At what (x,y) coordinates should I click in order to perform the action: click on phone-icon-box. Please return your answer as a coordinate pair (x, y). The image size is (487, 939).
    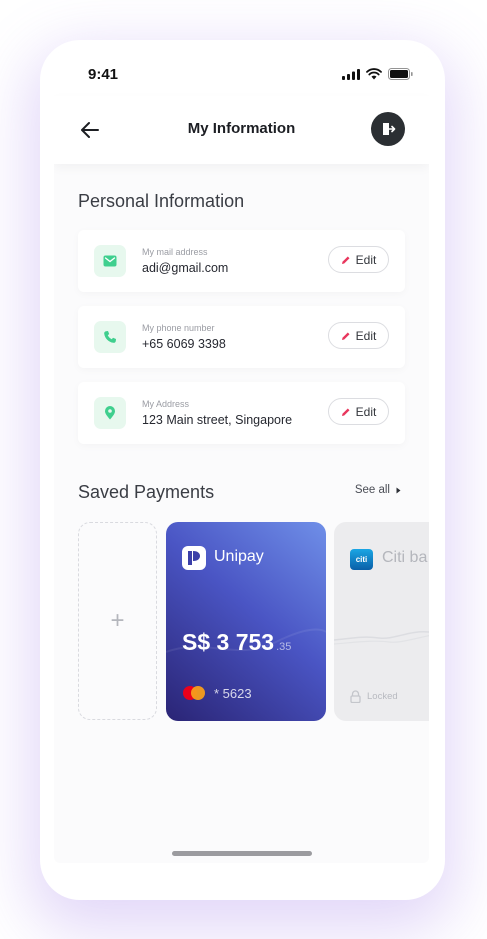
    Looking at the image, I should click on (110, 337).